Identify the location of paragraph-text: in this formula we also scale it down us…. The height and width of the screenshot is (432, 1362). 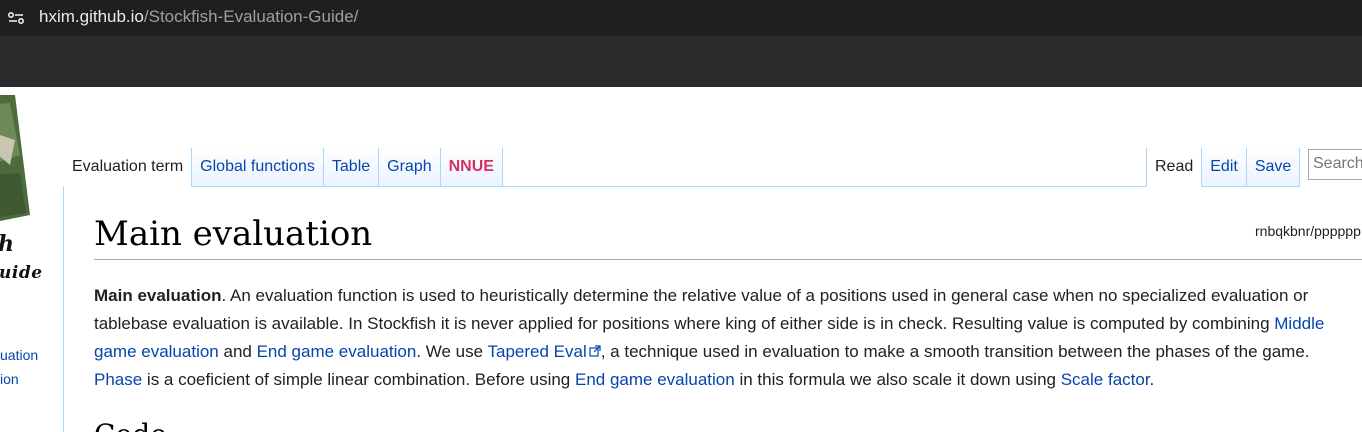
(897, 379).